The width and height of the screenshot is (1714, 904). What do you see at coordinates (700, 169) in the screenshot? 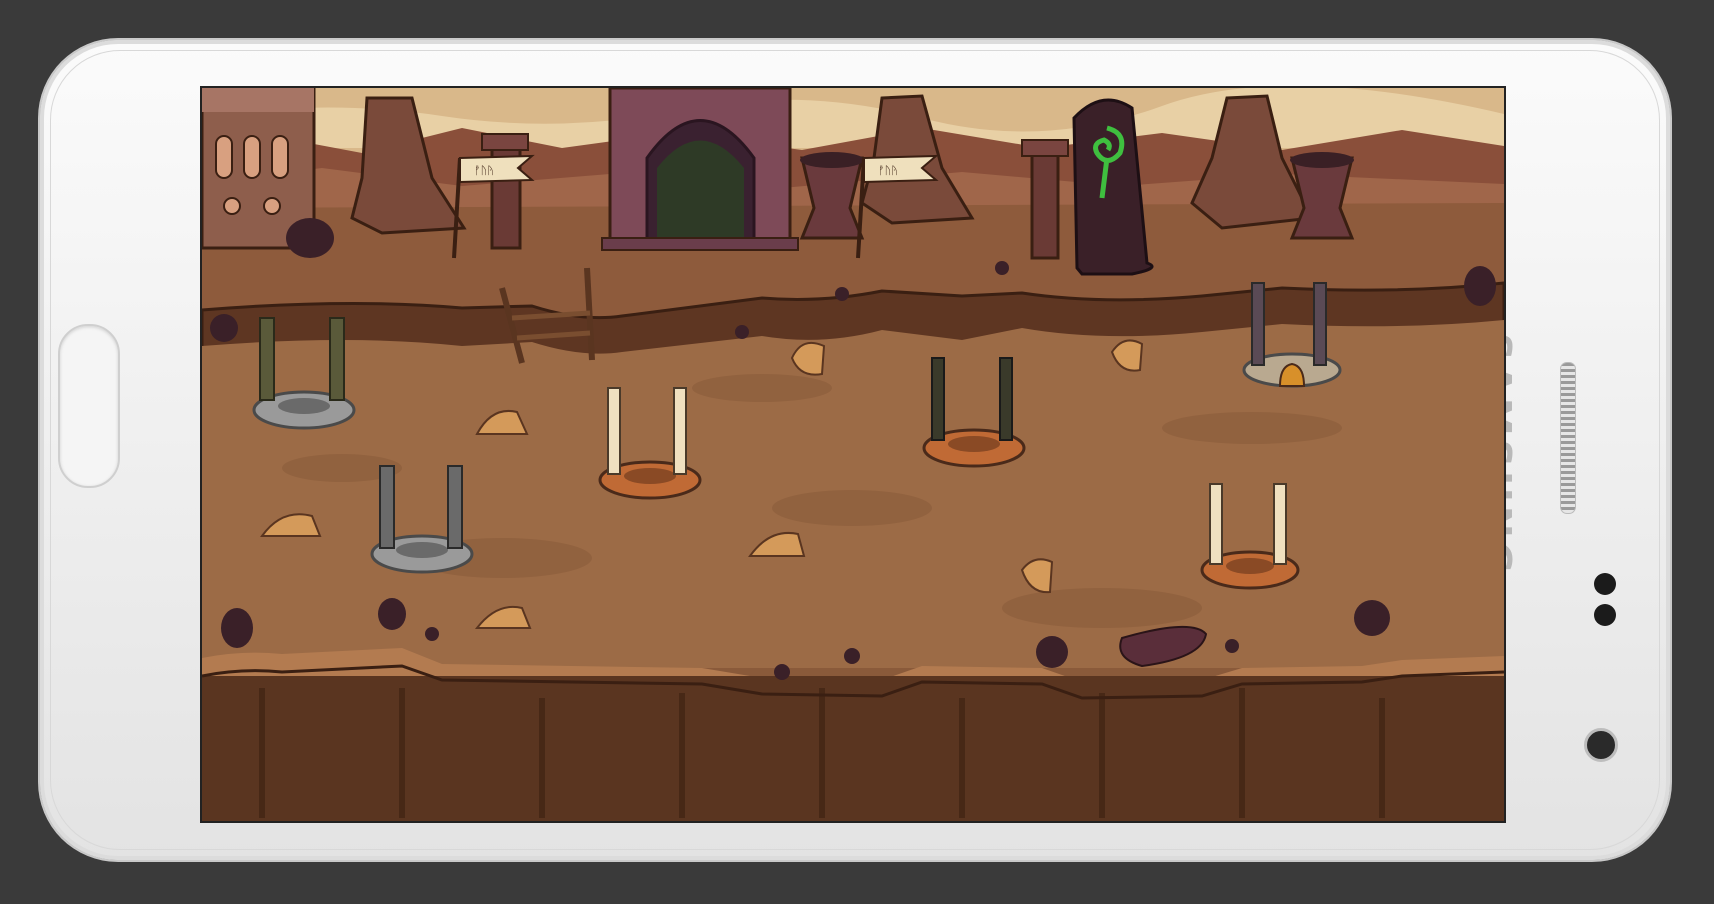
I see `temple-gate` at bounding box center [700, 169].